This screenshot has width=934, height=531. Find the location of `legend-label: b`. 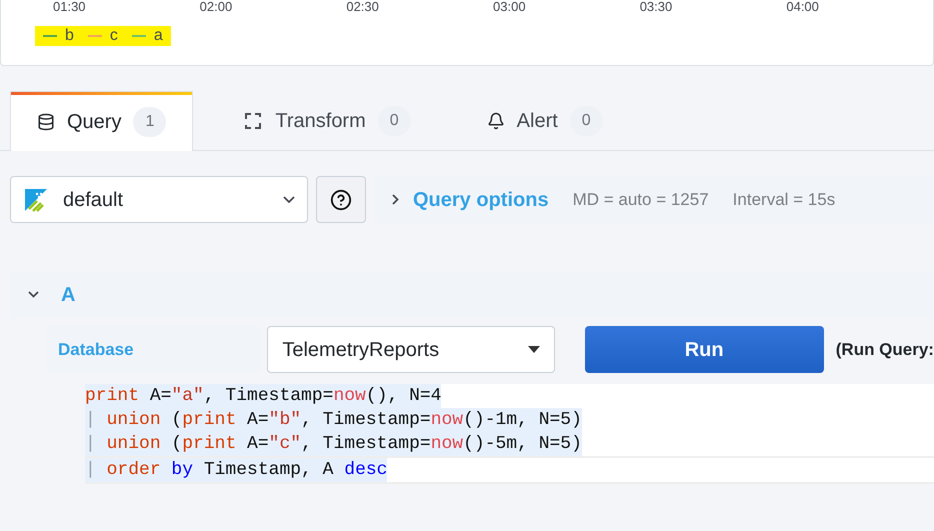

legend-label: b is located at coordinates (69, 36).